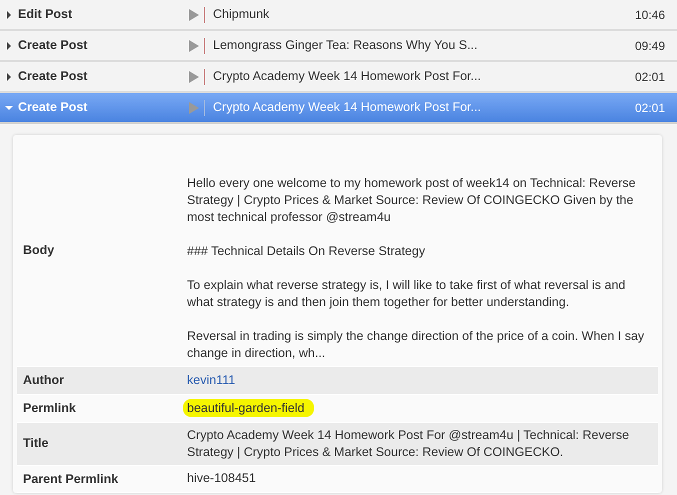 This screenshot has width=677, height=495. I want to click on field-value: beautiful-garden-field, so click(248, 407).